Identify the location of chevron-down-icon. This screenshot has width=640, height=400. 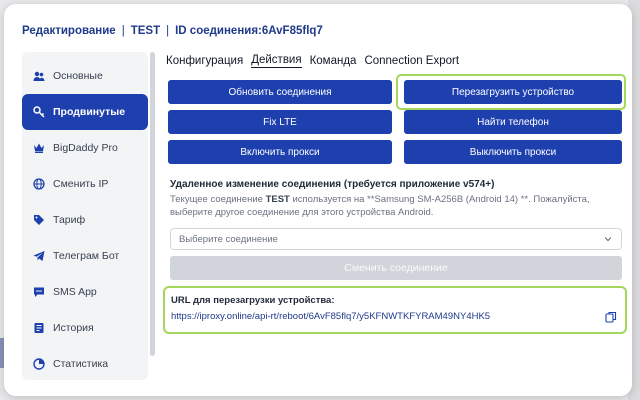
(608, 239).